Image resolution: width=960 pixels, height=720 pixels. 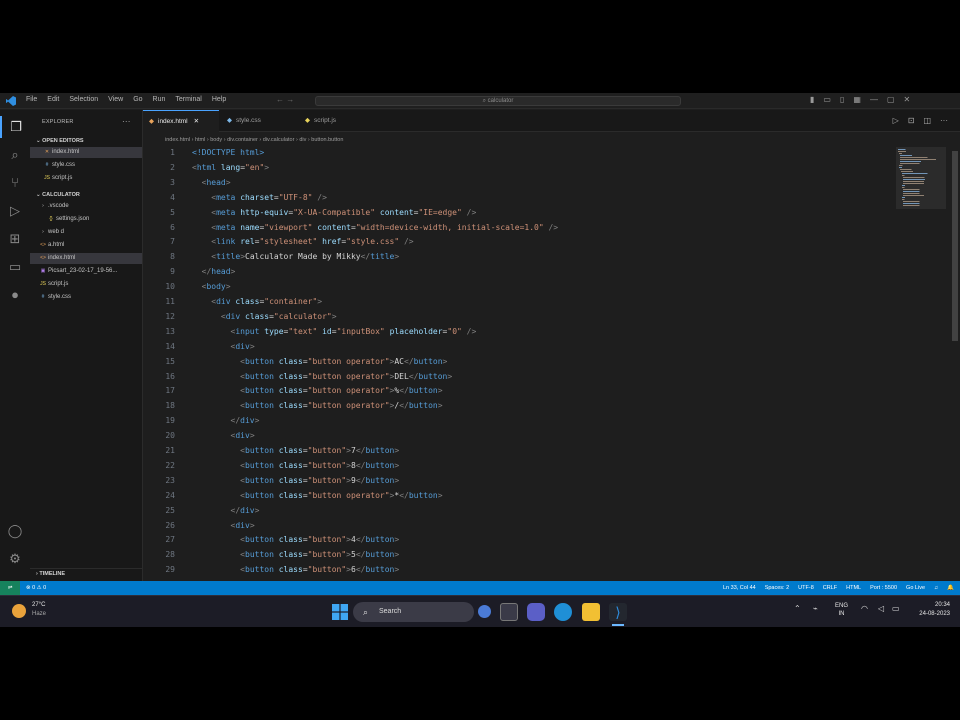 What do you see at coordinates (797, 608) in the screenshot?
I see `show-hidden-icons-icon: ⌃` at bounding box center [797, 608].